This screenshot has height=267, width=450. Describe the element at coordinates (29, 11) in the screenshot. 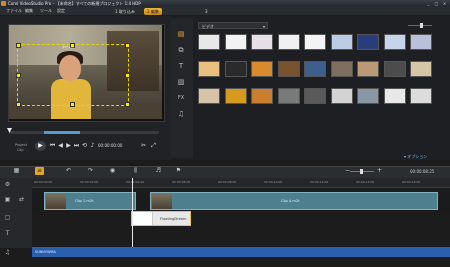

I see `menu-edit: 編集` at that location.